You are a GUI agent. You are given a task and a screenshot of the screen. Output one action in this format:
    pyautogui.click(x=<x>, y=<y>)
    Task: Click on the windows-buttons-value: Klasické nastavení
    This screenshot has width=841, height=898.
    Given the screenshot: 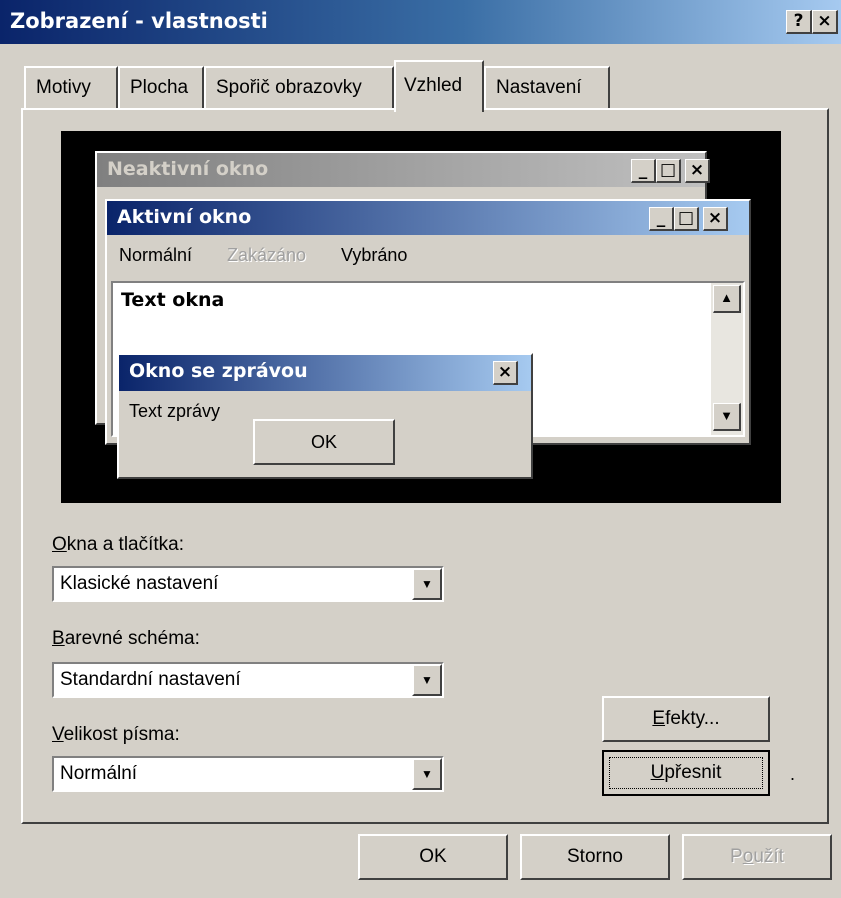 What is the action you would take?
    pyautogui.click(x=139, y=583)
    